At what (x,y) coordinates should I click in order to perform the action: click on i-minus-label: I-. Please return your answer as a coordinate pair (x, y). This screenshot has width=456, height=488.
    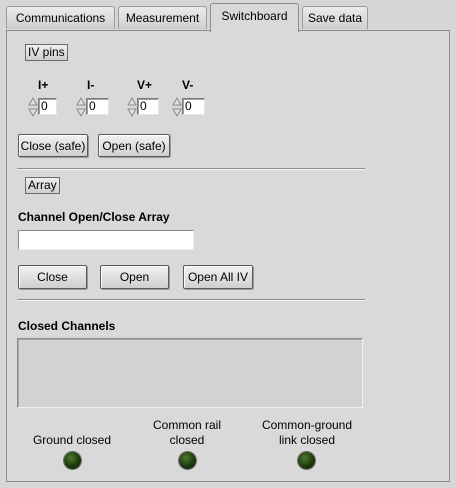
    Looking at the image, I should click on (91, 85).